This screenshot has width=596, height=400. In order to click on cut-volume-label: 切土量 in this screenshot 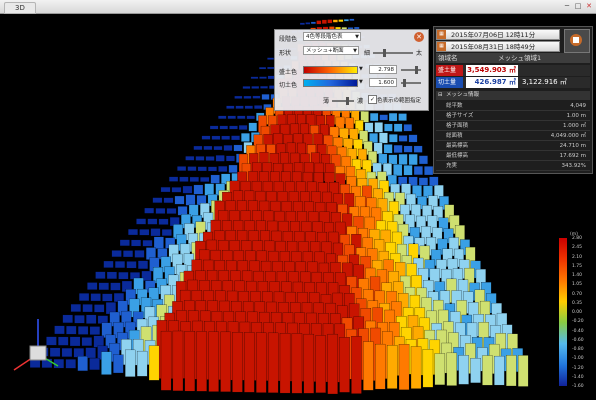, I will do `click(449, 82)`.